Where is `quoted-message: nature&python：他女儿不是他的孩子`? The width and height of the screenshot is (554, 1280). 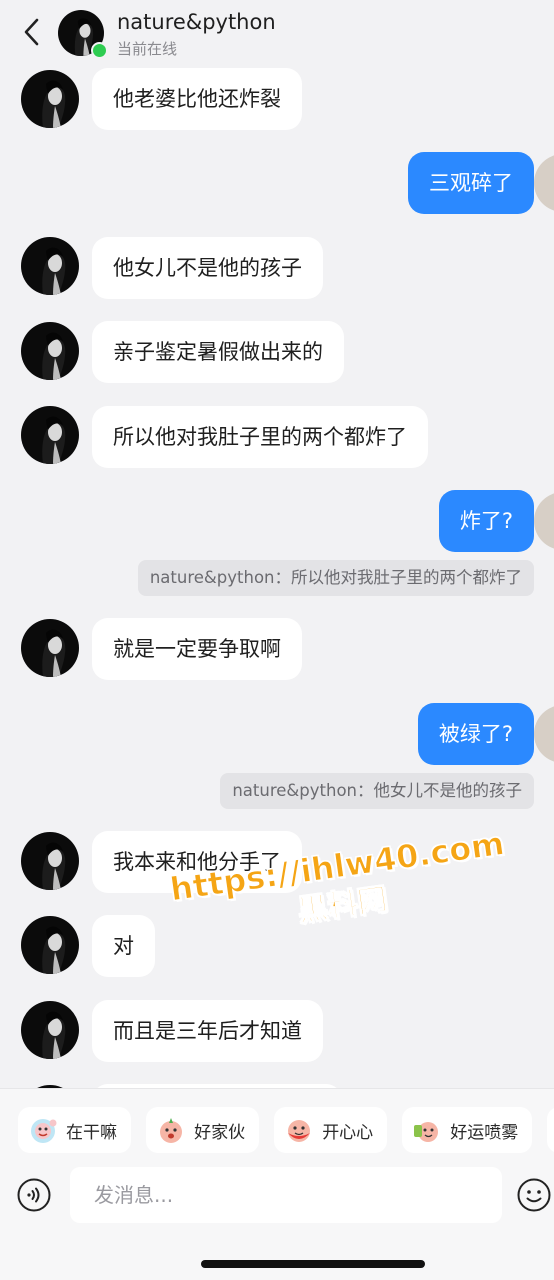
quoted-message: nature&python：他女儿不是他的孩子 is located at coordinates (377, 791).